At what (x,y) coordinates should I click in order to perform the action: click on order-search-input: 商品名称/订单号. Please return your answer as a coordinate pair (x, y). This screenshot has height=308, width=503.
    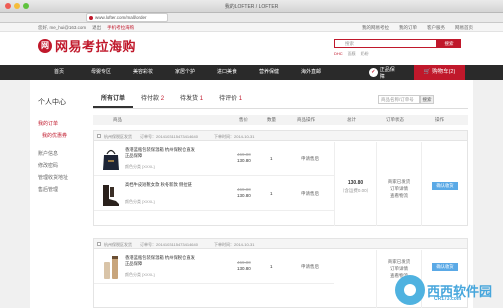
    Looking at the image, I should click on (399, 99).